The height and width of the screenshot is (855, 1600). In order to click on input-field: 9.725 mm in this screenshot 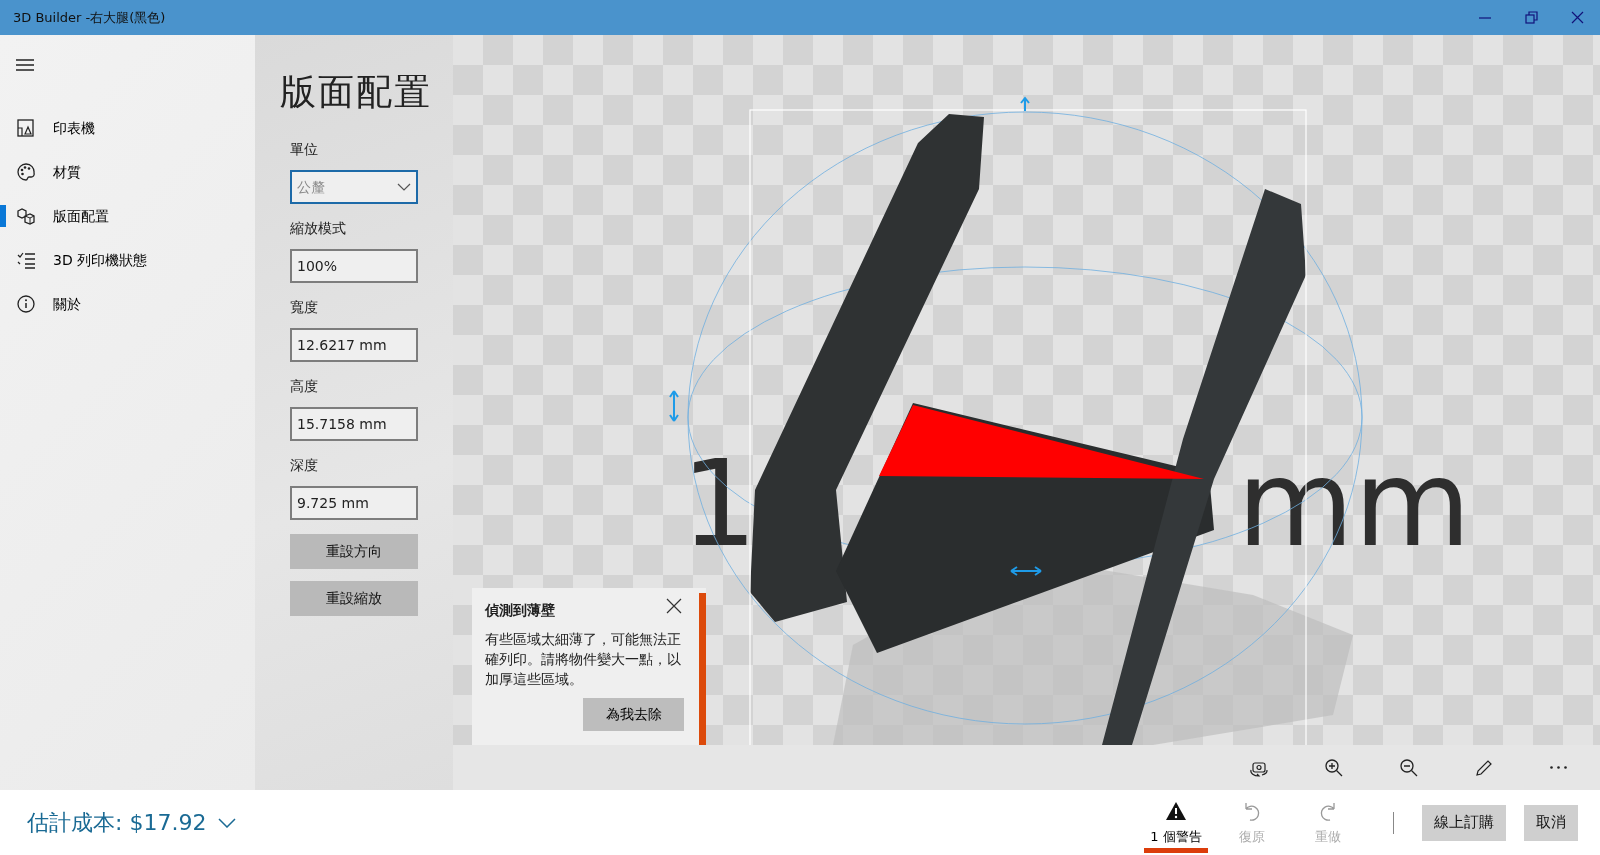, I will do `click(354, 503)`.